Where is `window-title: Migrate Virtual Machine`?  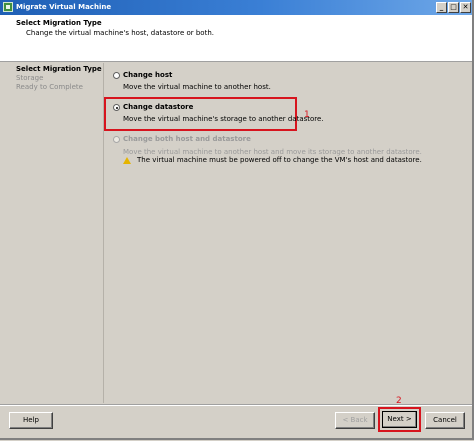 window-title: Migrate Virtual Machine is located at coordinates (64, 7).